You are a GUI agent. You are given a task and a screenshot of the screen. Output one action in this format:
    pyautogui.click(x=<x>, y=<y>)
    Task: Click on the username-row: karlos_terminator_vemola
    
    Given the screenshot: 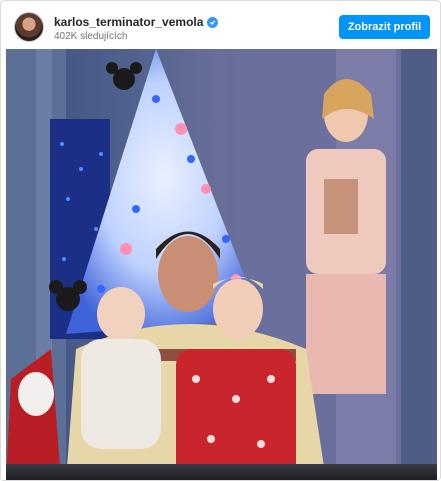 What is the action you would take?
    pyautogui.click(x=136, y=22)
    